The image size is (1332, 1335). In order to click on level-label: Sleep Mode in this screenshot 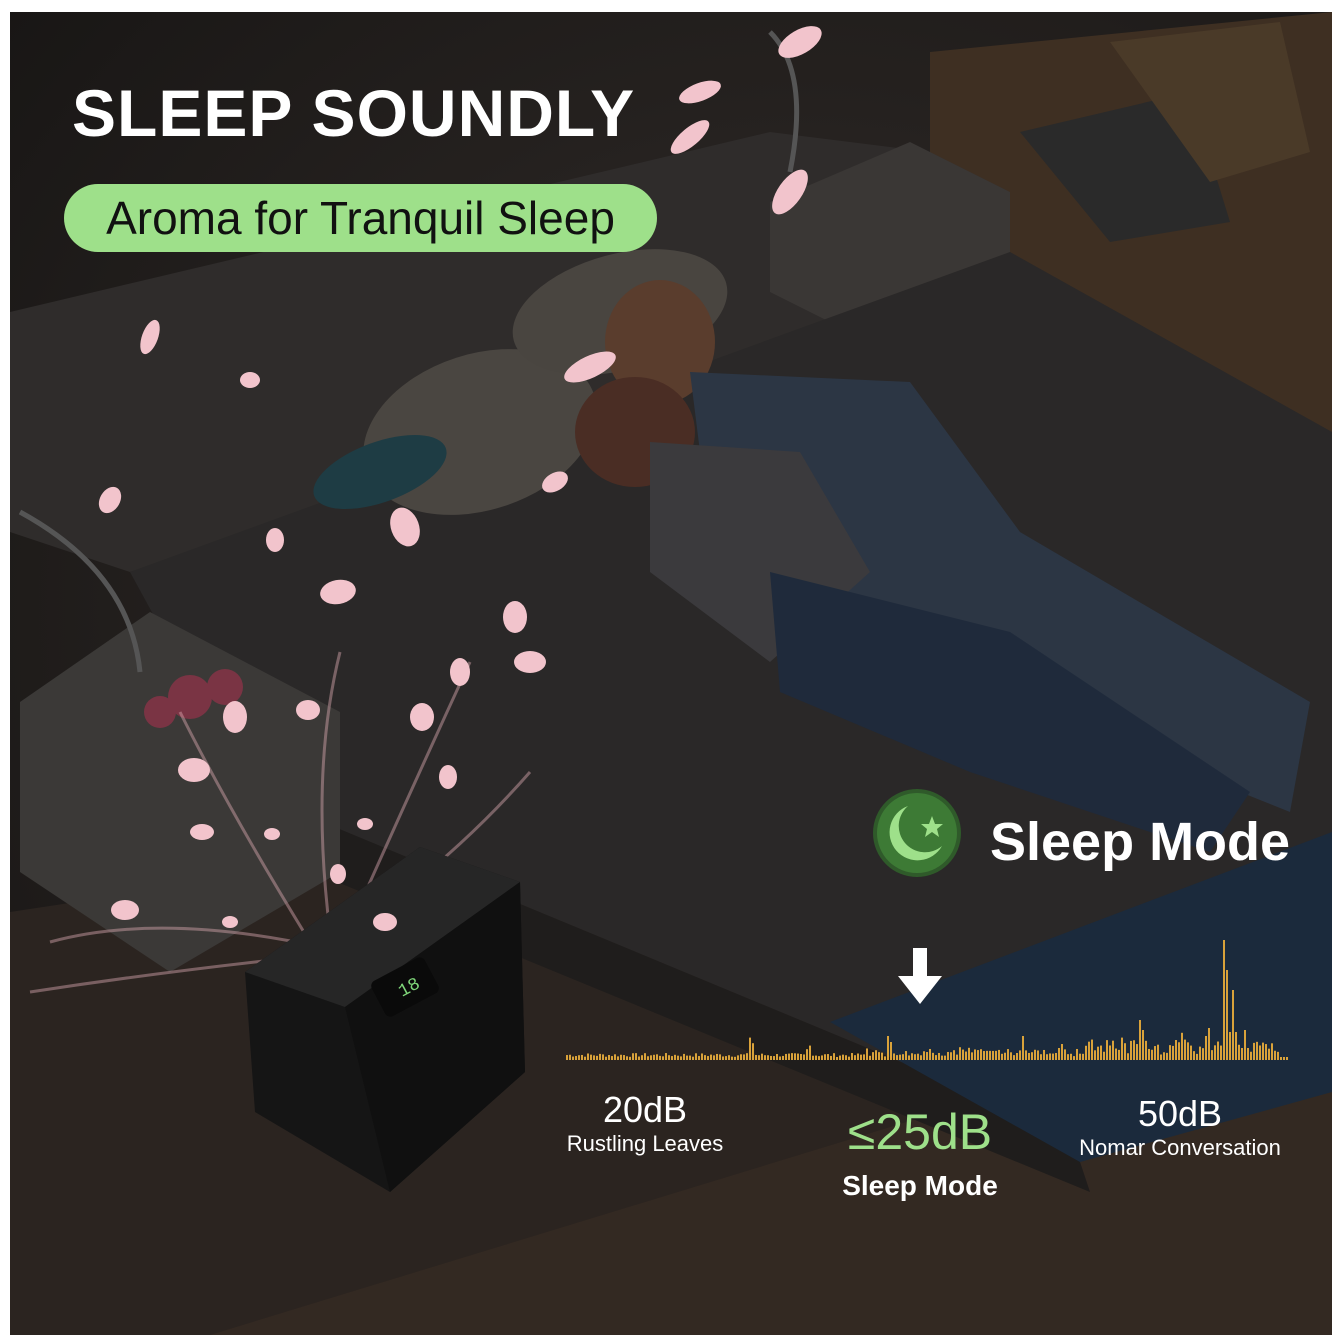, I will do `click(920, 1185)`.